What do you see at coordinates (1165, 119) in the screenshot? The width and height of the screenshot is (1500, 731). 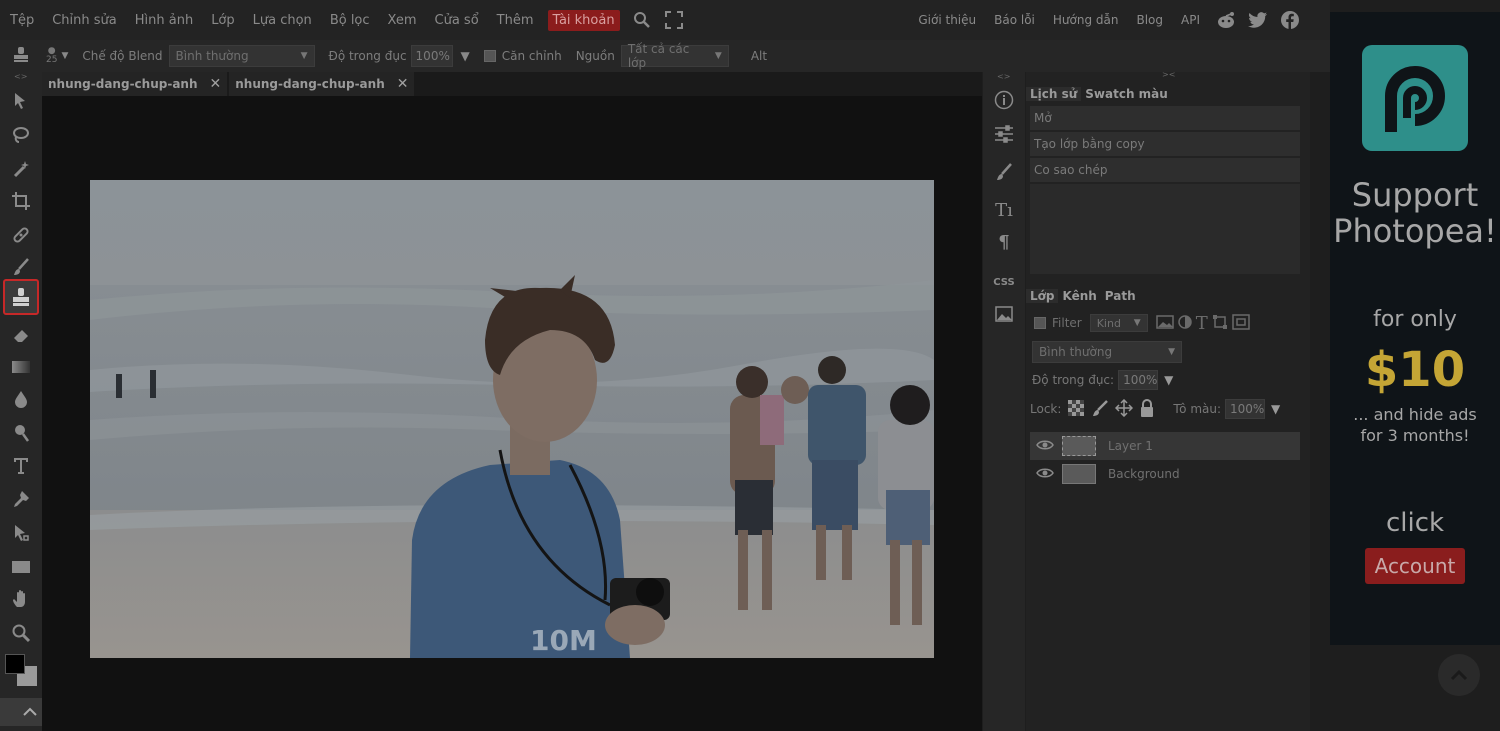 I see `history-item: Mở` at bounding box center [1165, 119].